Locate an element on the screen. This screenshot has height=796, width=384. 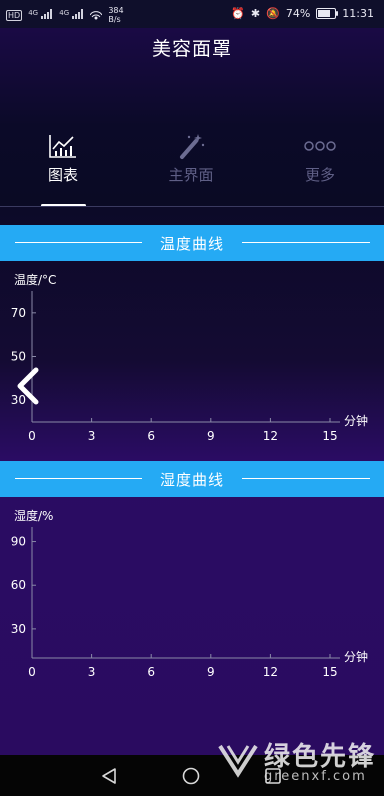
temperature-y-tick-label: 50 is located at coordinates (18, 357).